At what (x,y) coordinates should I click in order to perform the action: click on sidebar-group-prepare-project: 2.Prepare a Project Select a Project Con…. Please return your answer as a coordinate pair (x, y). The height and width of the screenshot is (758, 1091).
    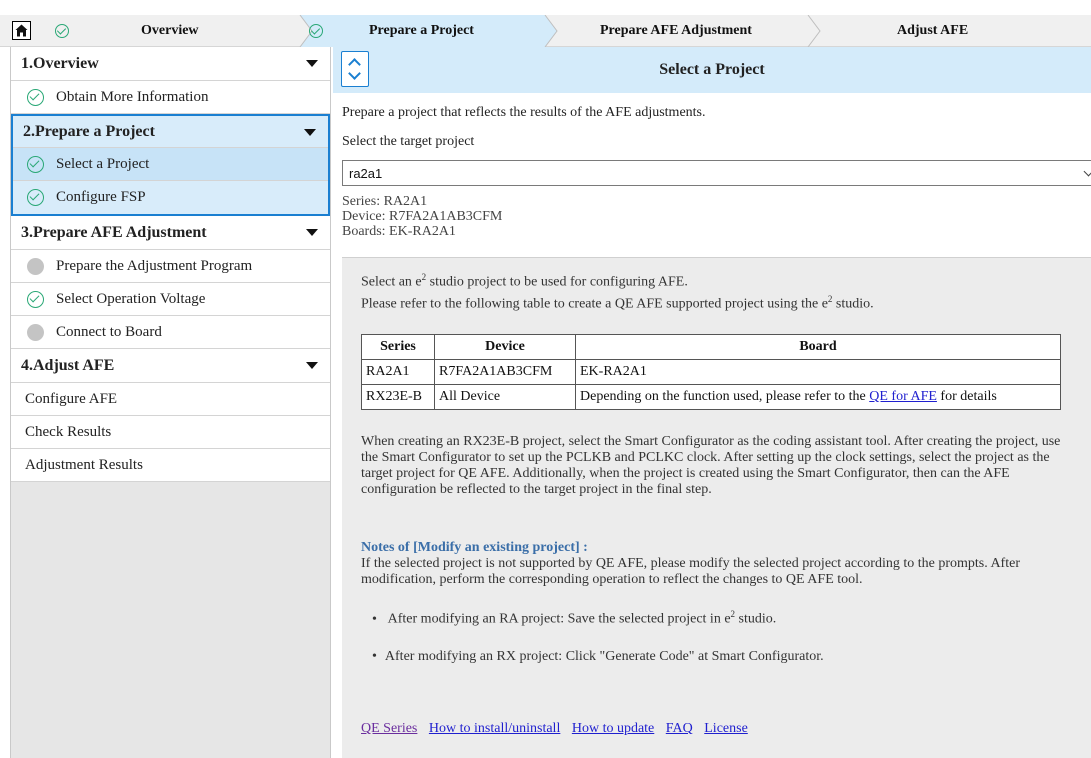
    Looking at the image, I should click on (170, 165).